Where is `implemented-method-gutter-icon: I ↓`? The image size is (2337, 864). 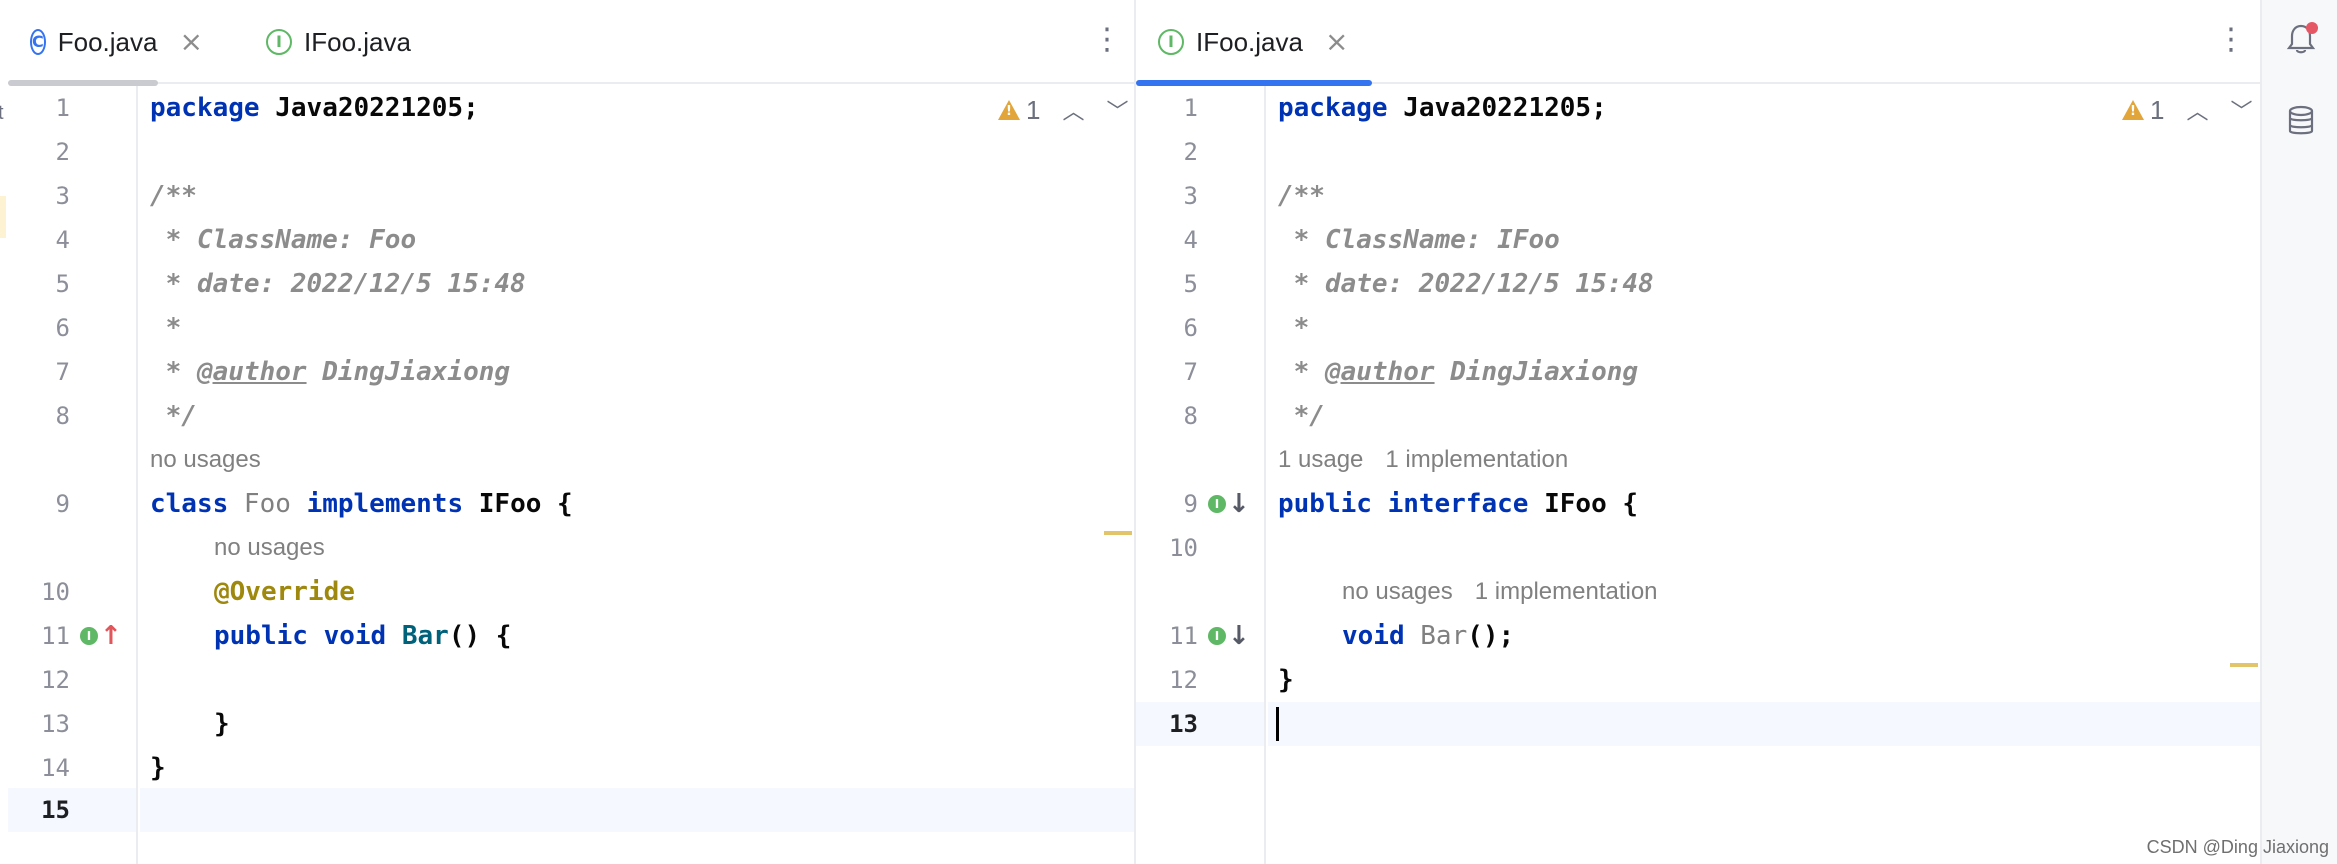
implemented-method-gutter-icon: I ↓ is located at coordinates (1229, 636).